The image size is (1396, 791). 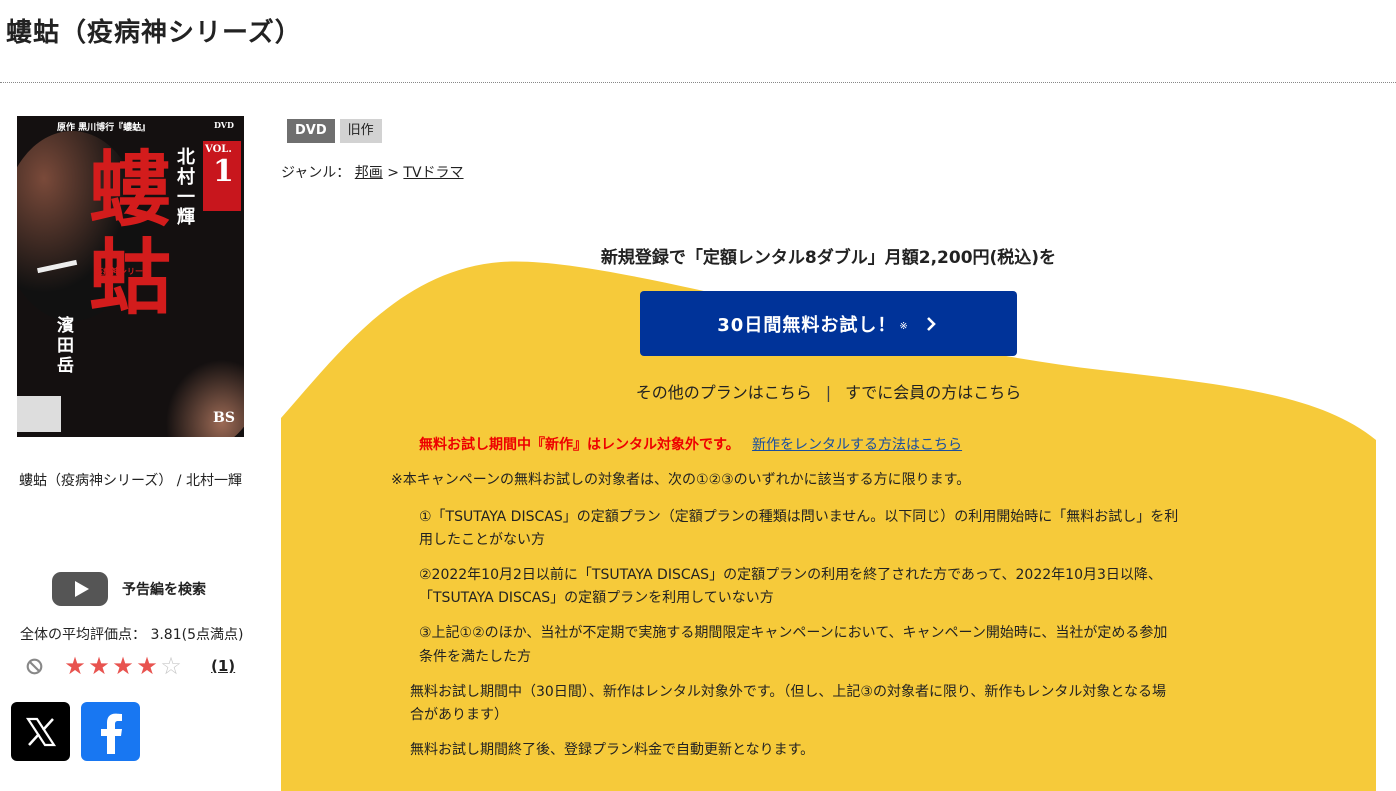 I want to click on release-type-badge: 旧作, so click(x=360, y=131).